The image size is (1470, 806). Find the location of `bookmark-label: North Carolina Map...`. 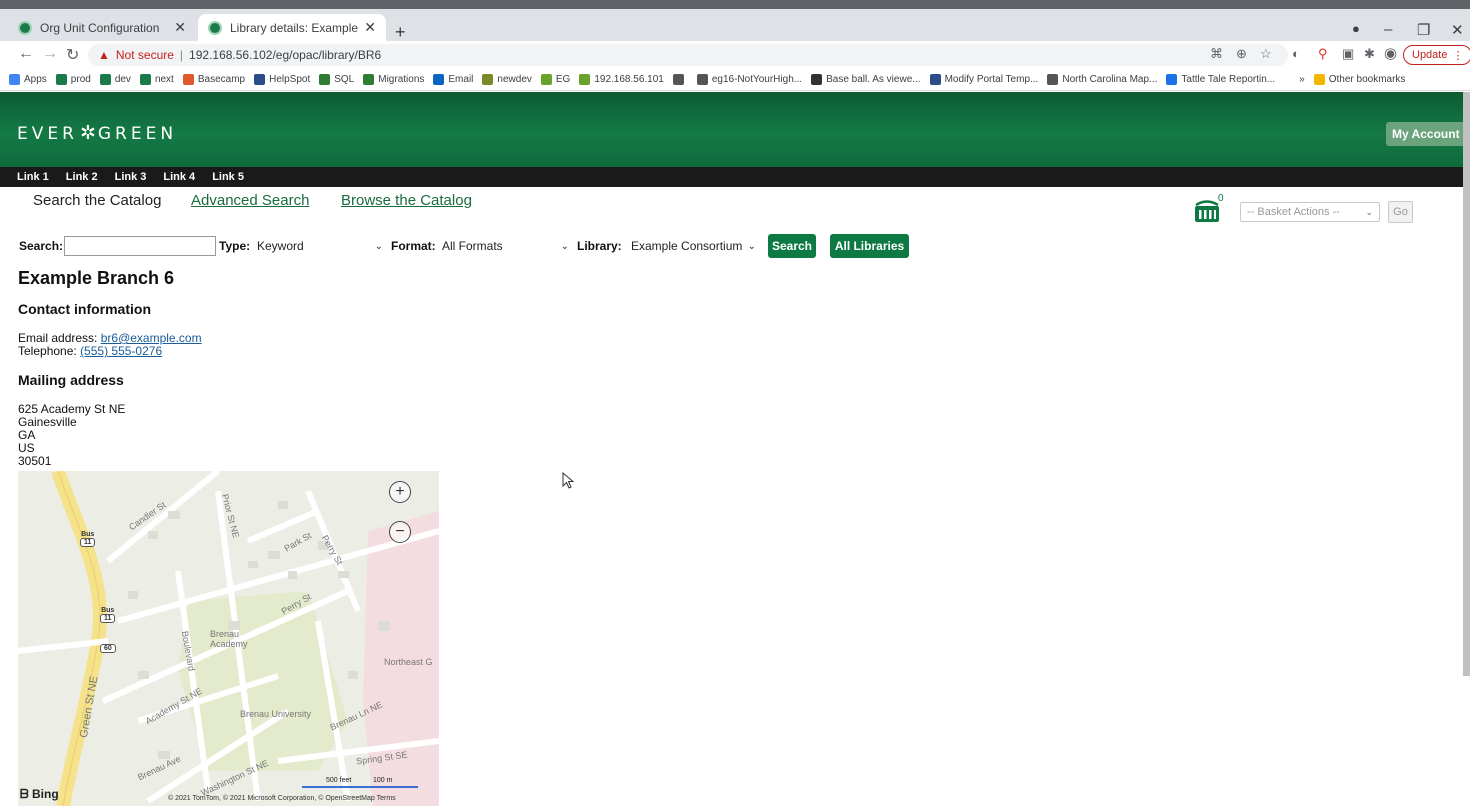

bookmark-label: North Carolina Map... is located at coordinates (1110, 79).